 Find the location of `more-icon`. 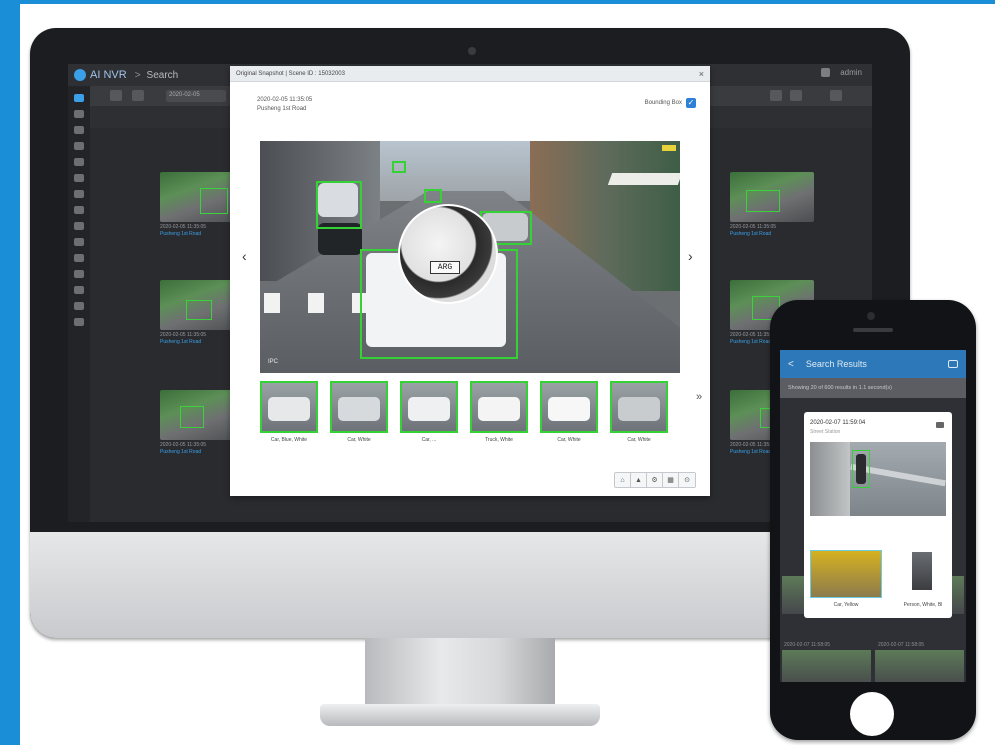

more-icon is located at coordinates (836, 95).